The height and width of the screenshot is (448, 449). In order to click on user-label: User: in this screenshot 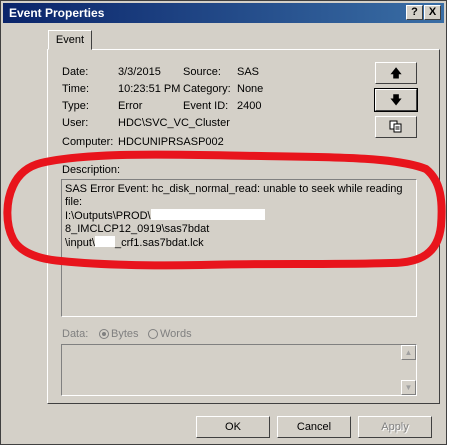, I will do `click(75, 123)`.